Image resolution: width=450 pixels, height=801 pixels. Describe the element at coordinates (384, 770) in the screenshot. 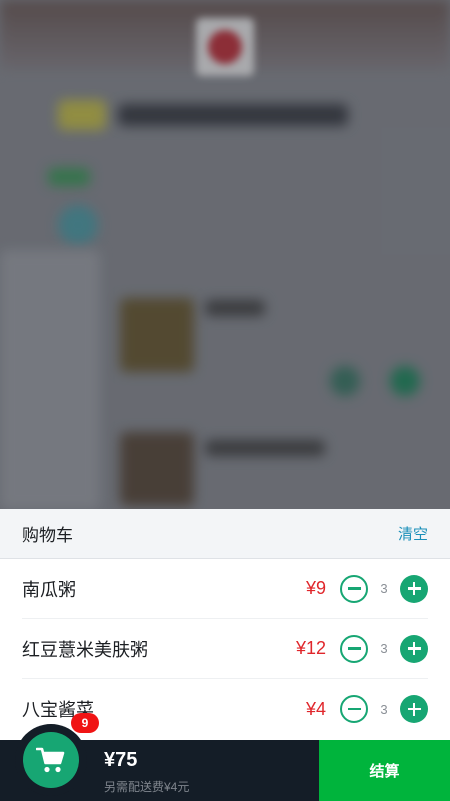

I see `checkout-button: 结算` at that location.